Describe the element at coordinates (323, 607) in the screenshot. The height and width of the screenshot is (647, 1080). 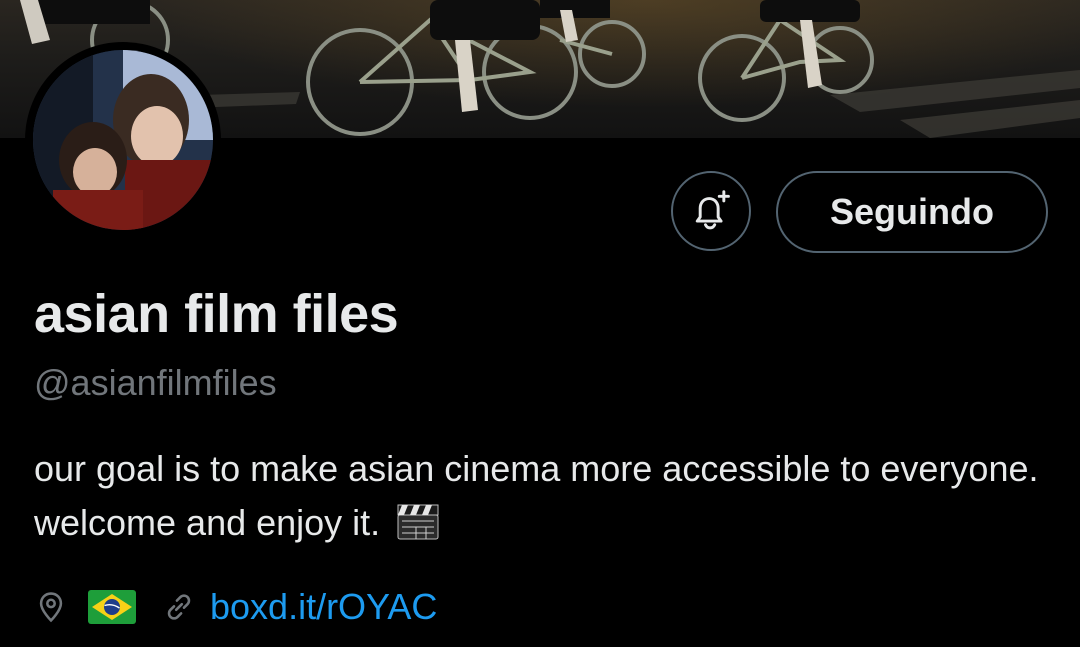
I see `website-link: boxd.it/rOYAC` at that location.